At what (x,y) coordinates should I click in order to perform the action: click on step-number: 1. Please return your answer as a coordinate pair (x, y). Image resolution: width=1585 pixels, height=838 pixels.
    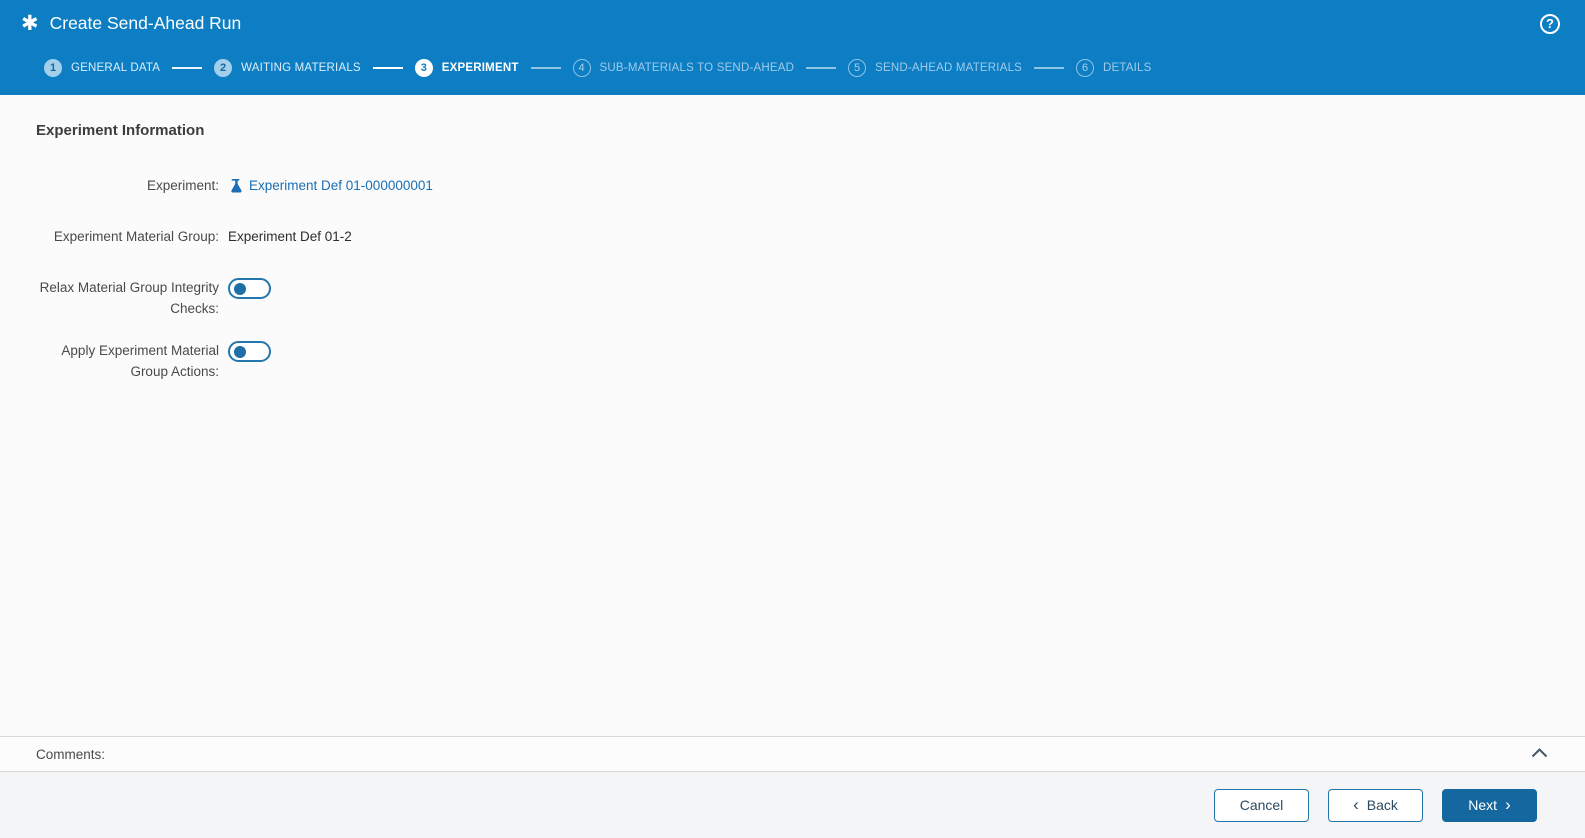
    Looking at the image, I should click on (53, 68).